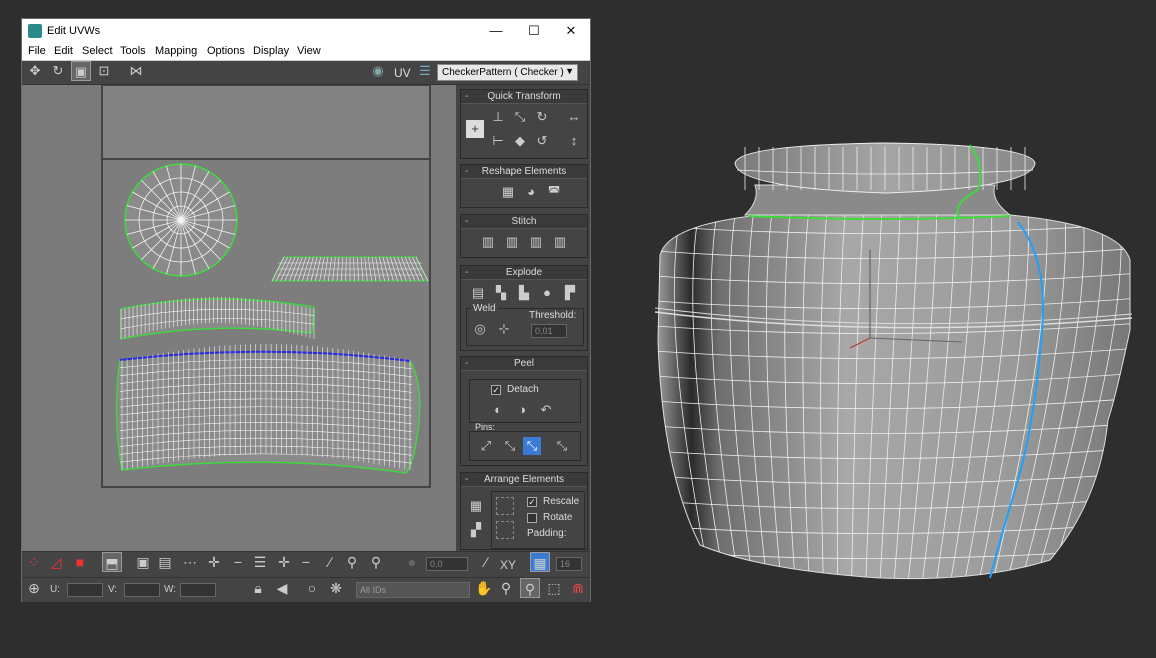 The image size is (1156, 658). I want to click on break-icon: ▤, so click(478, 293).